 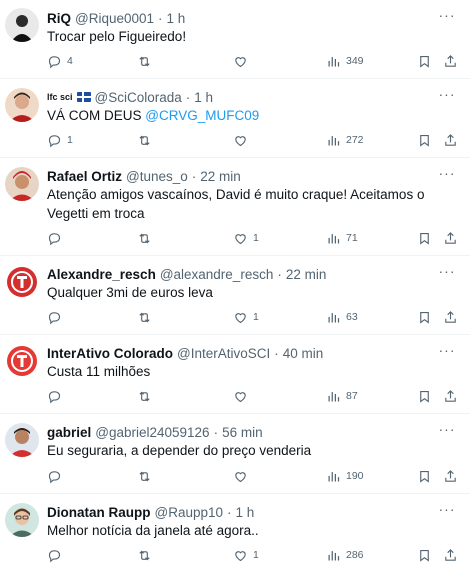 What do you see at coordinates (59, 18) in the screenshot?
I see `display-name: RiQ` at bounding box center [59, 18].